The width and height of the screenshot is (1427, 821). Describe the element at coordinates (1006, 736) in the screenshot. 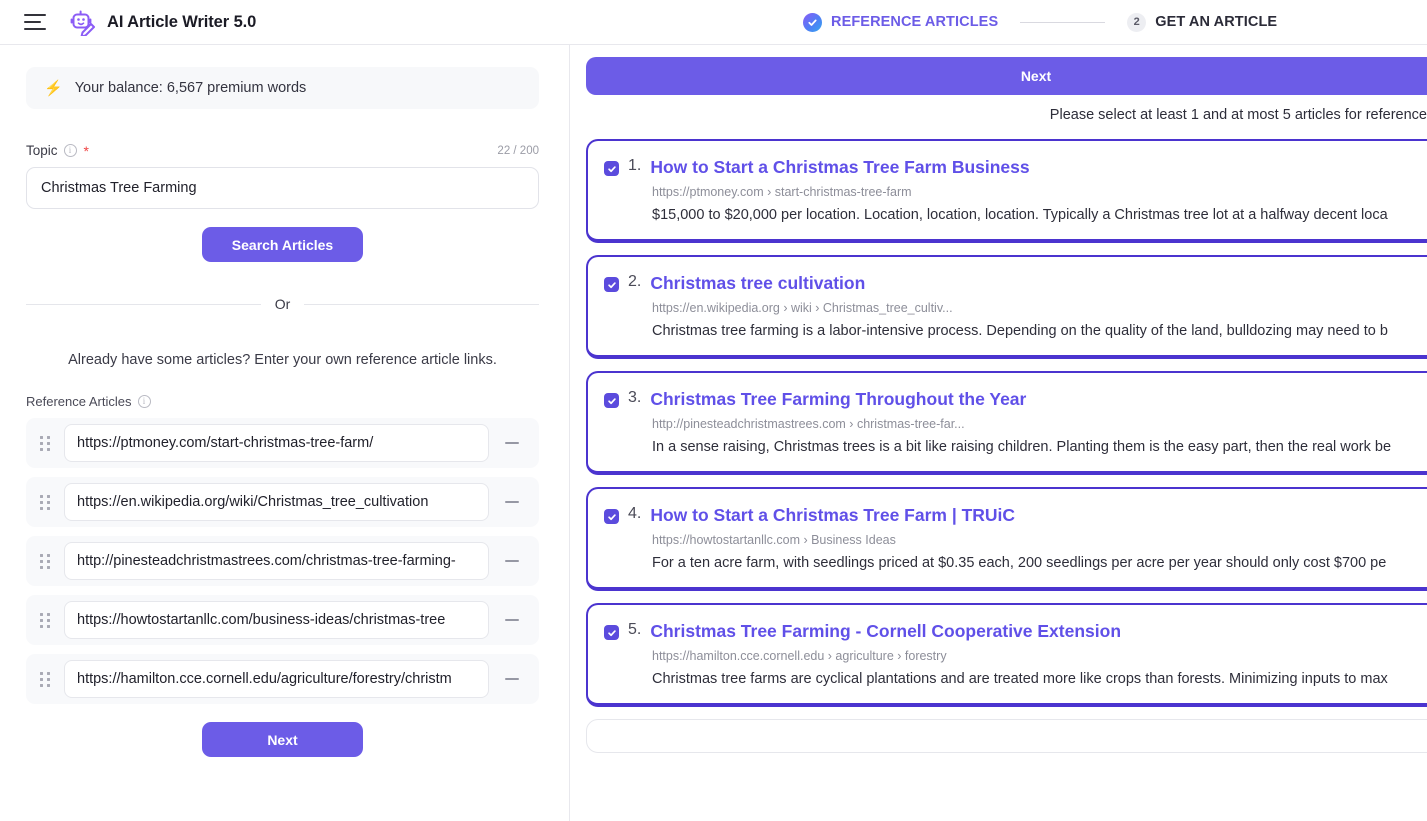

I see `result-card` at that location.